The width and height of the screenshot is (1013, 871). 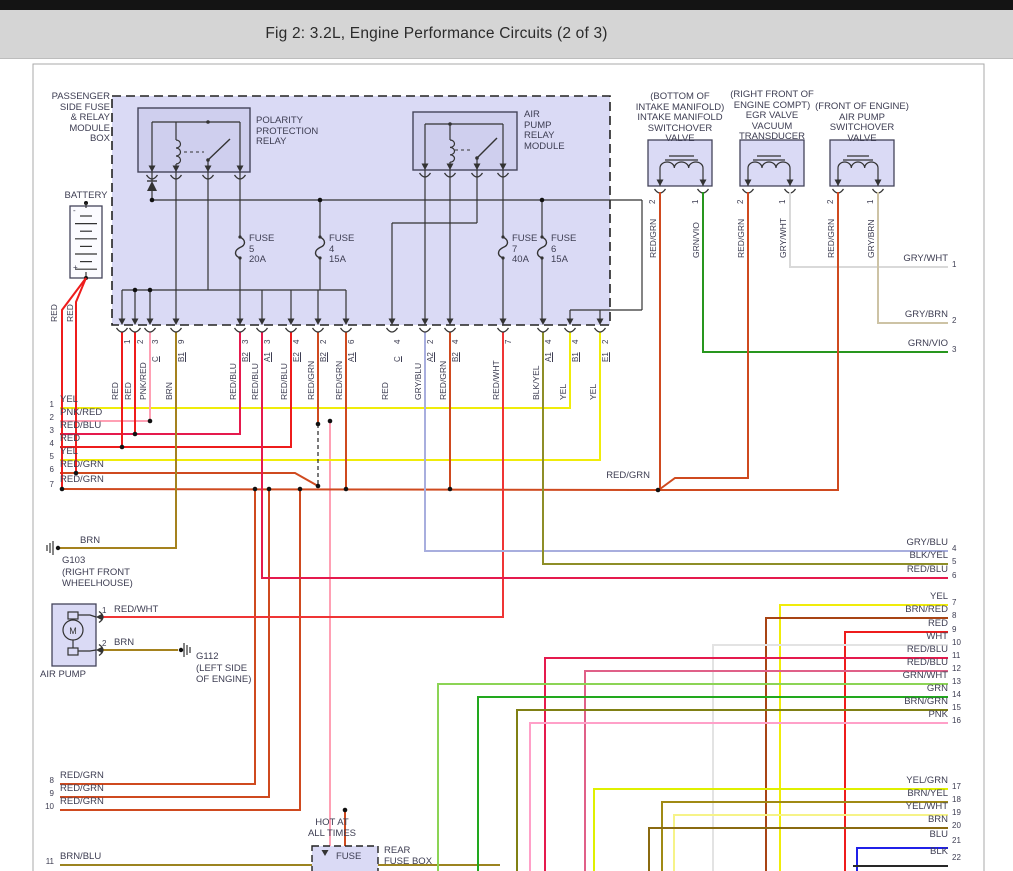 I want to click on left-wire-label: RED/GRN, so click(x=82, y=479).